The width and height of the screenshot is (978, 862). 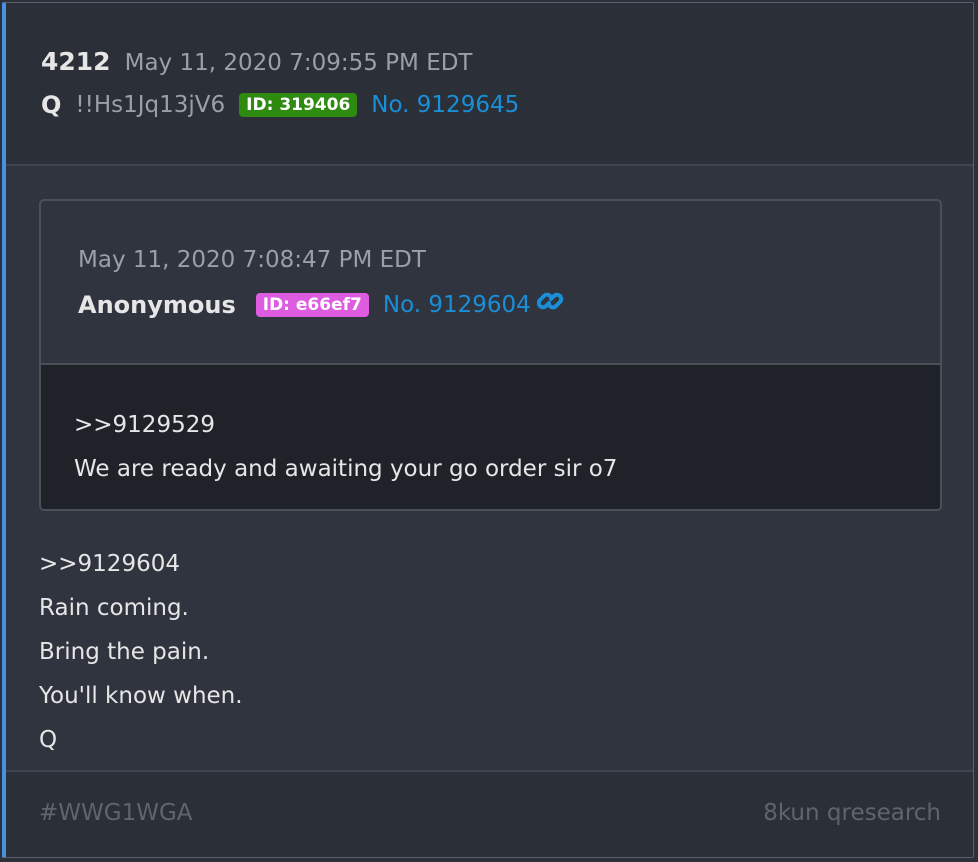 What do you see at coordinates (457, 305) in the screenshot?
I see `quoted-post-link: No. 9129604` at bounding box center [457, 305].